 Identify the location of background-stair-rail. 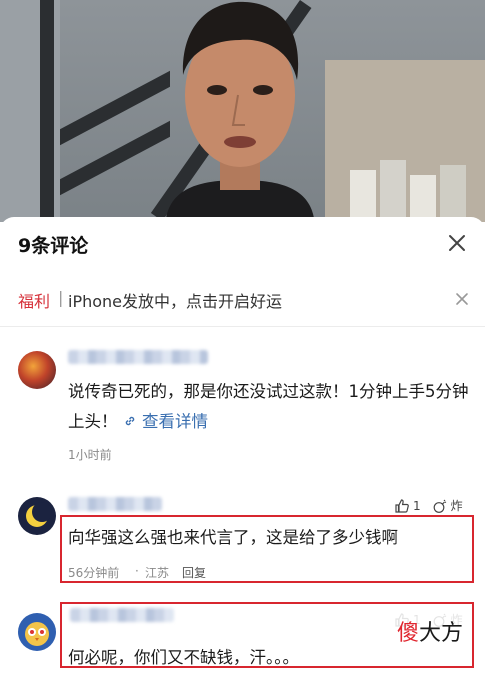
(47, 111).